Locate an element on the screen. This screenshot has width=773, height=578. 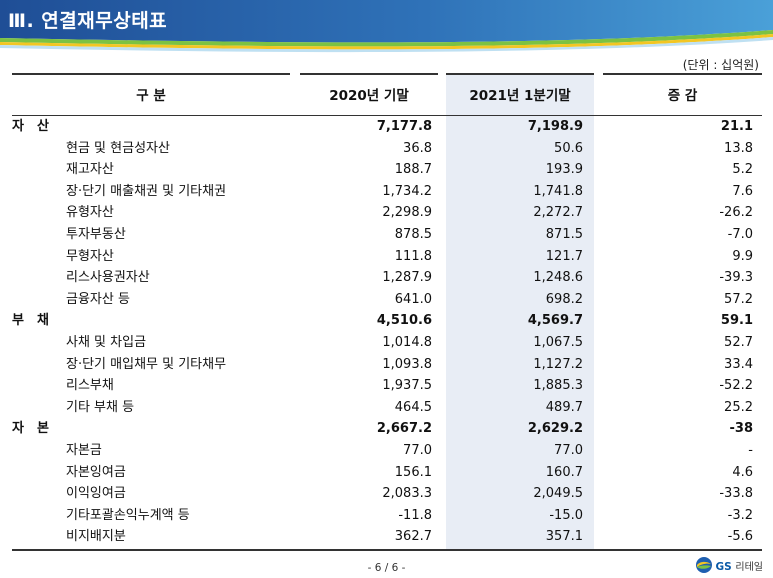
section-row: 자산 7,177.8 7,198.9 21.1 is located at coordinates (386, 127).